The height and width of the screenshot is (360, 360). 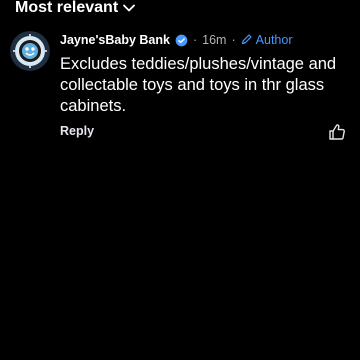 I want to click on author-badge-label: Author, so click(x=274, y=40).